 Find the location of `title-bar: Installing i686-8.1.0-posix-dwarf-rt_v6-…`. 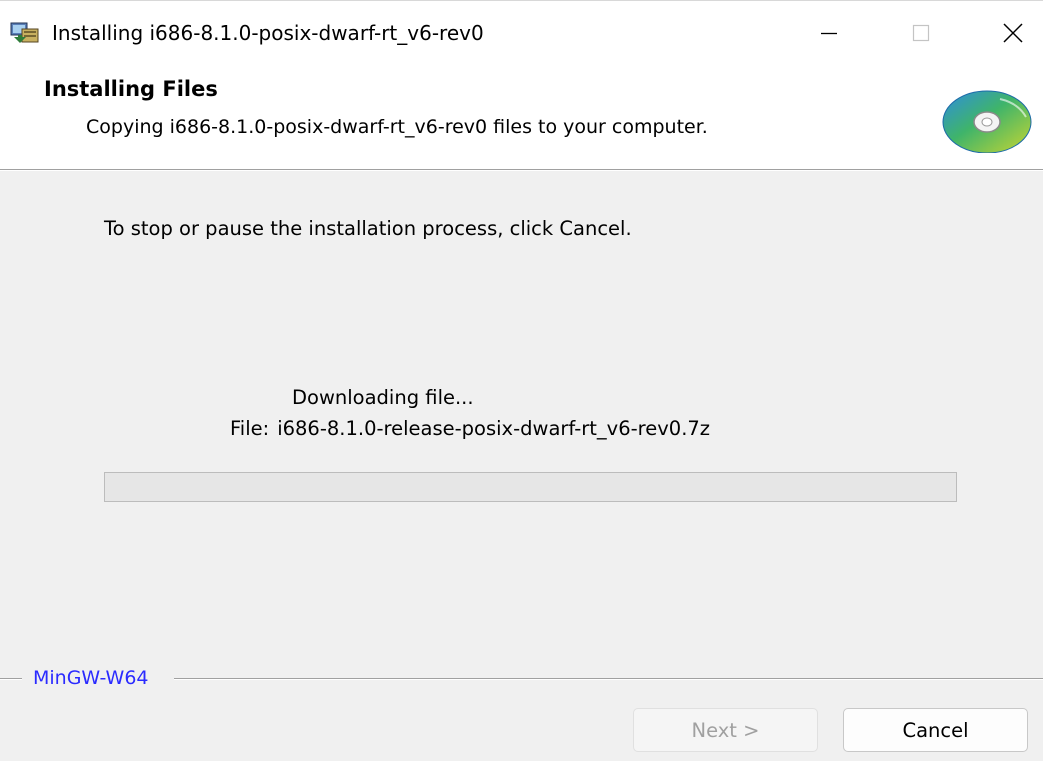

title-bar: Installing i686-8.1.0-posix-dwarf-rt_v6-… is located at coordinates (521, 33).